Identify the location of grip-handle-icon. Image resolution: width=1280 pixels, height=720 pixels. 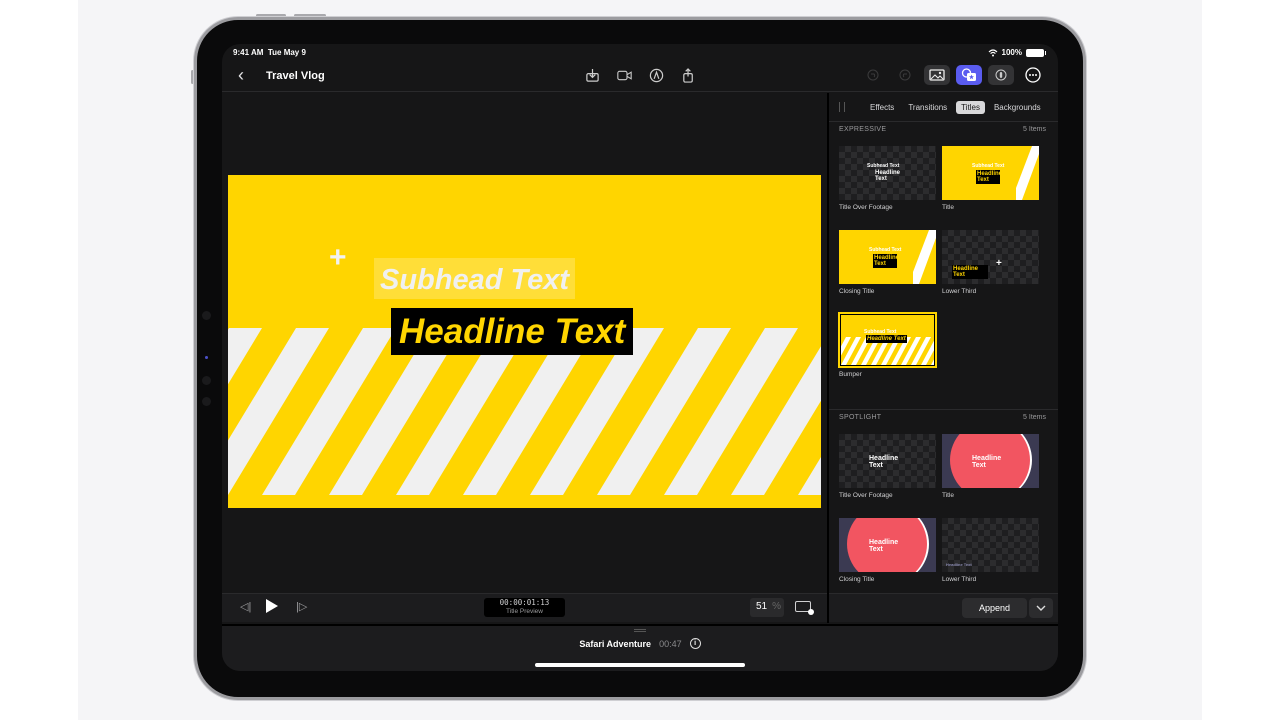
(842, 107).